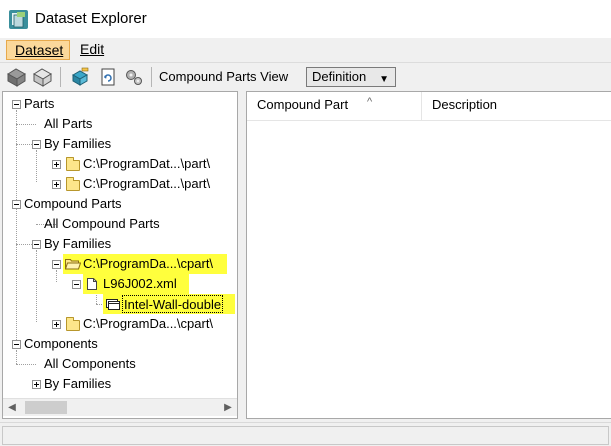  What do you see at coordinates (305, 19) in the screenshot?
I see `title-bar: Dataset Explorer` at bounding box center [305, 19].